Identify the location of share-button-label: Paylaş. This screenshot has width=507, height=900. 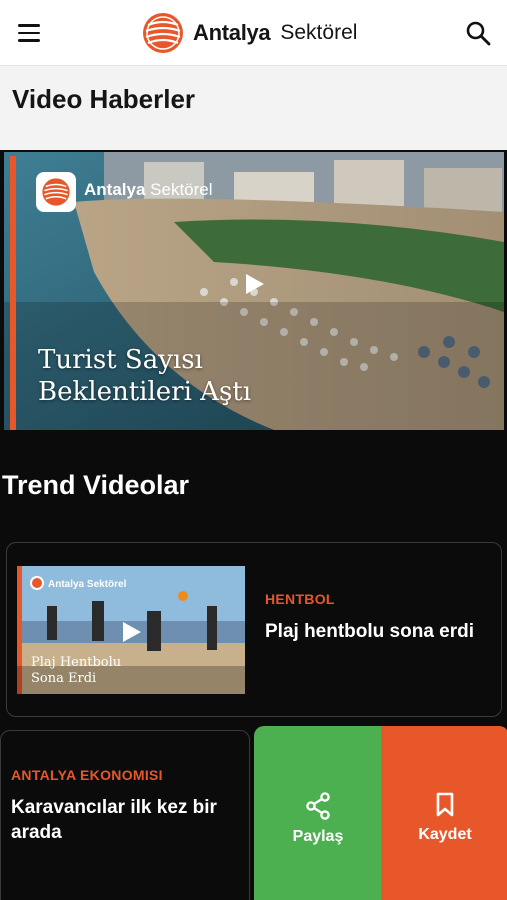
(318, 836).